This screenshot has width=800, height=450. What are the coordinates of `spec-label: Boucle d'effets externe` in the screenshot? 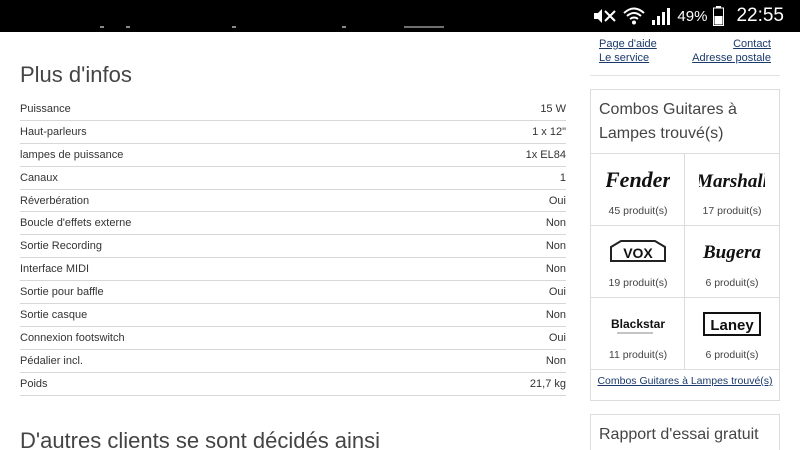 It's located at (76, 223).